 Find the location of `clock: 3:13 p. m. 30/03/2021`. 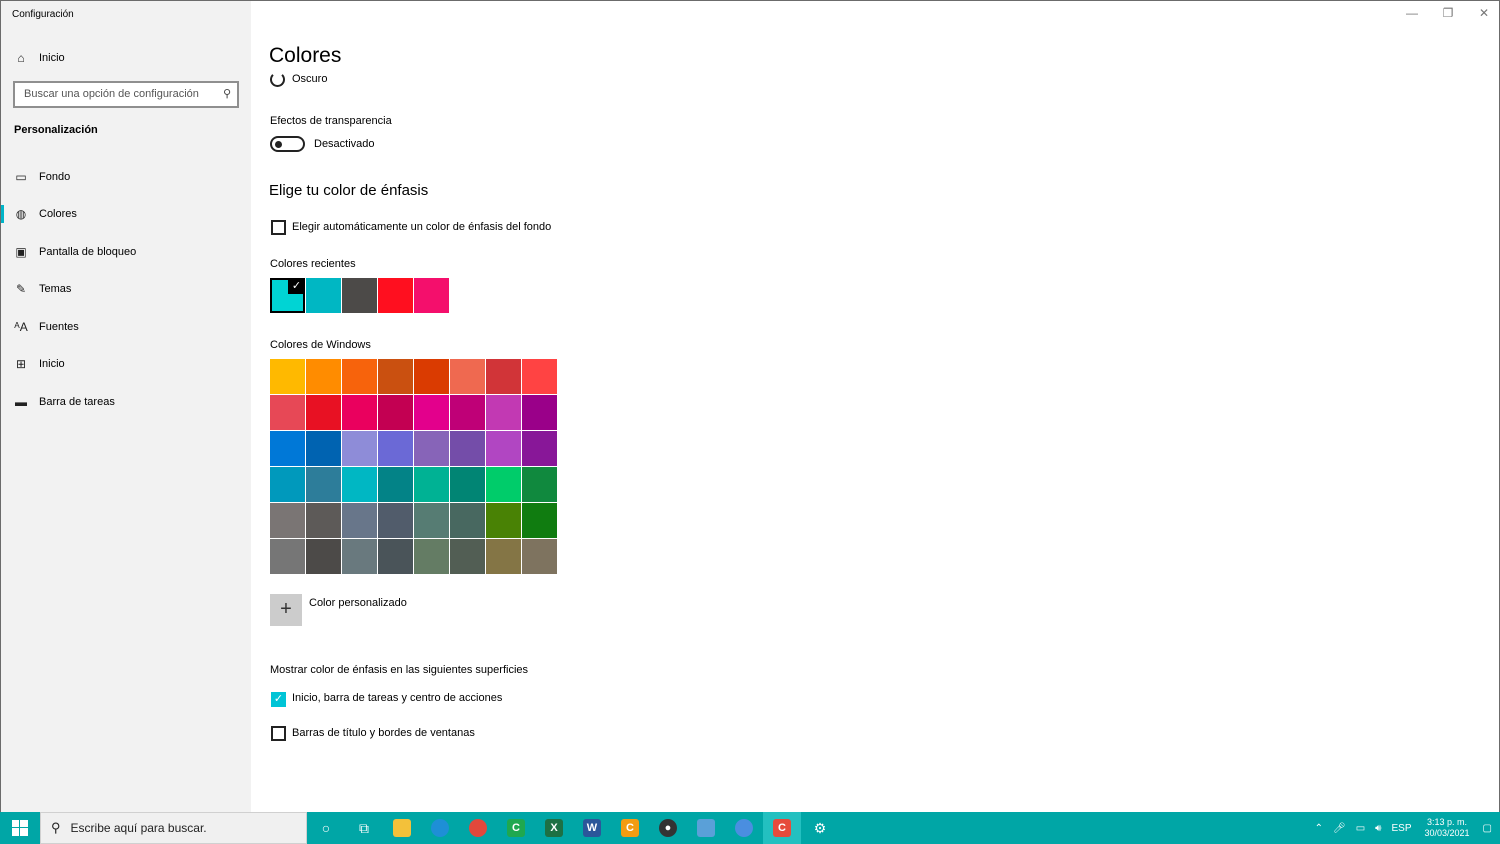

clock: 3:13 p. m. 30/03/2021 is located at coordinates (1447, 828).